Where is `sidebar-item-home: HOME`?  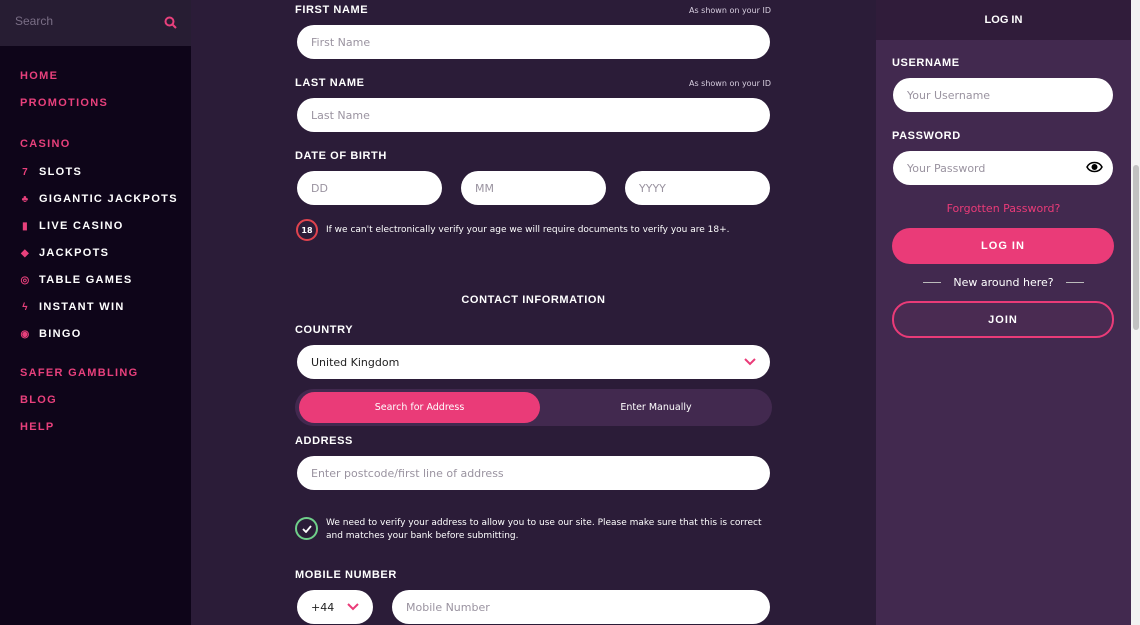
sidebar-item-home: HOME is located at coordinates (39, 76).